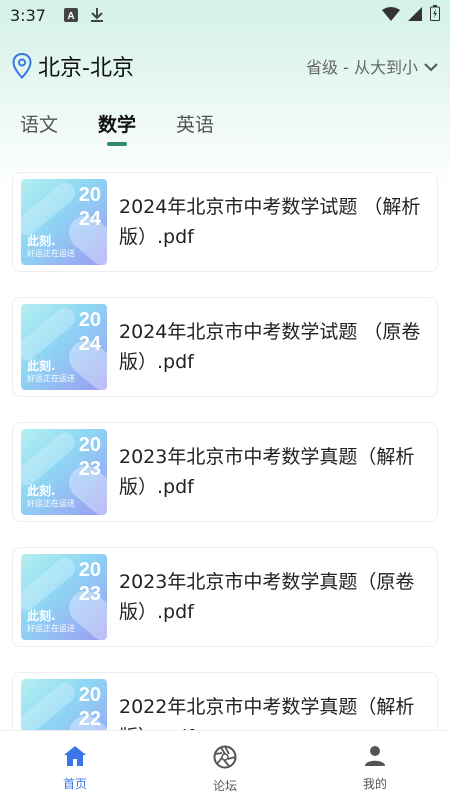  What do you see at coordinates (39, 125) in the screenshot?
I see `tab-label: 语文` at bounding box center [39, 125].